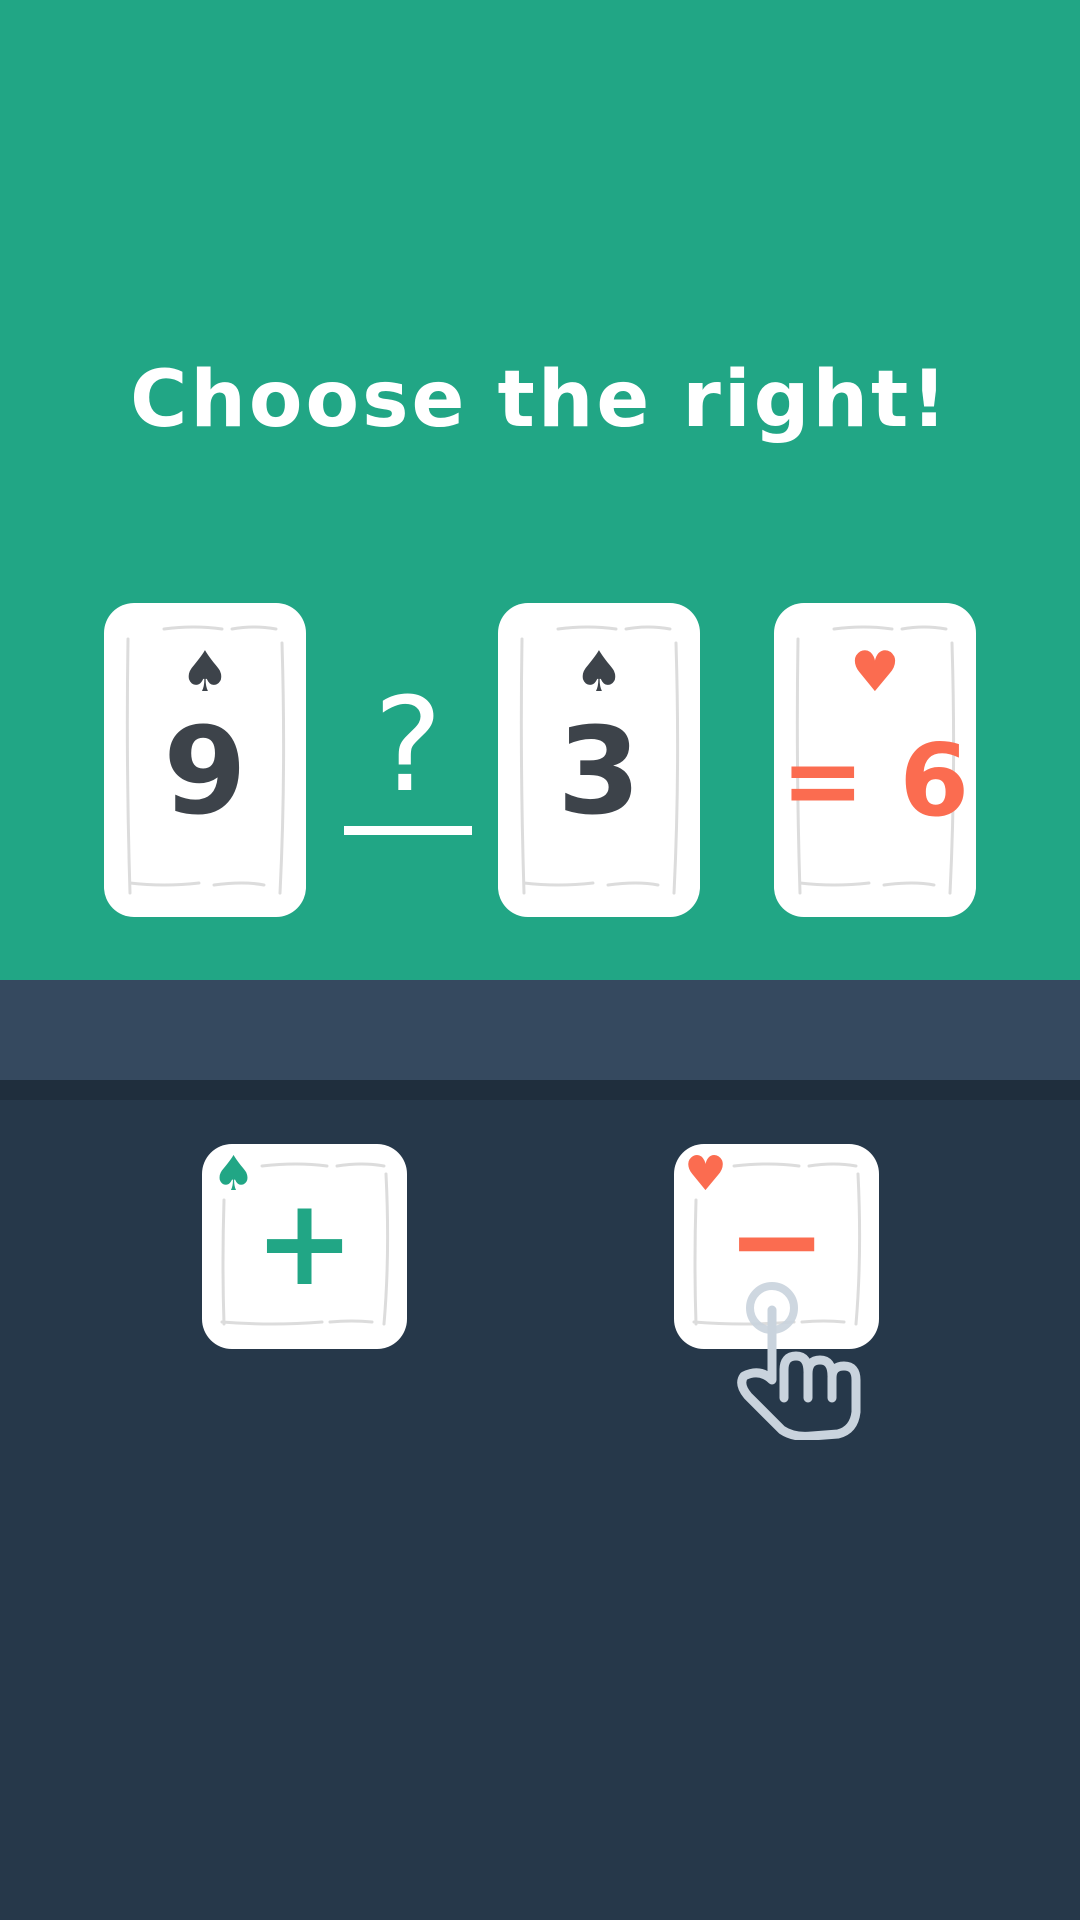  I want to click on operand-card-left: ♠ 9, so click(205, 760).